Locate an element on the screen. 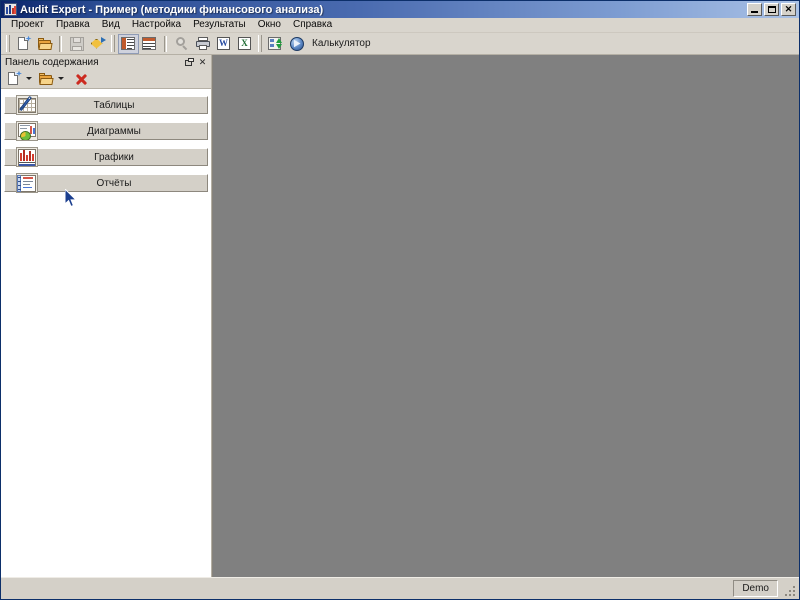 This screenshot has height=600, width=800. audit-expert-icon is located at coordinates (10, 9).